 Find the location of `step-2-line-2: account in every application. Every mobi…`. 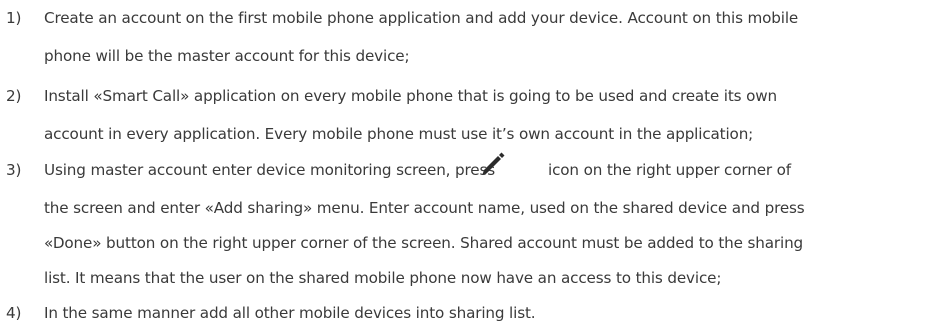

step-2-line-2: account in every application. Every mobi… is located at coordinates (398, 134).